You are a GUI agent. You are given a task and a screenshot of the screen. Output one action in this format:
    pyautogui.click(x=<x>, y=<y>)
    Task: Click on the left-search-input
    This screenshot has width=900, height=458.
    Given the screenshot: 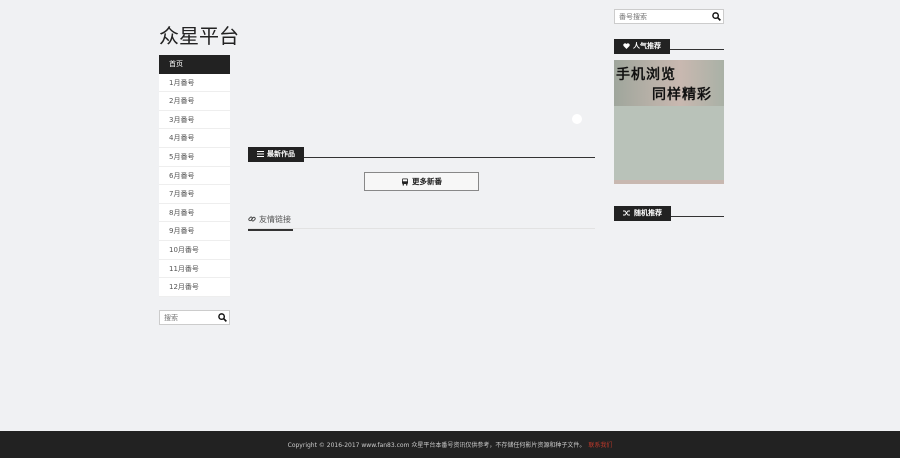 What is the action you would take?
    pyautogui.click(x=187, y=317)
    